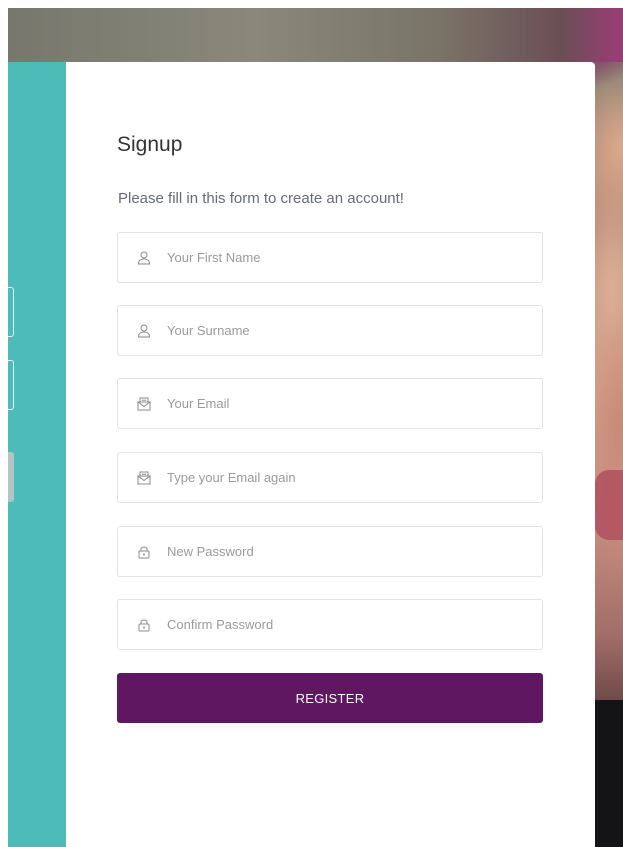  Describe the element at coordinates (347, 257) in the screenshot. I see `first-name-input` at that location.